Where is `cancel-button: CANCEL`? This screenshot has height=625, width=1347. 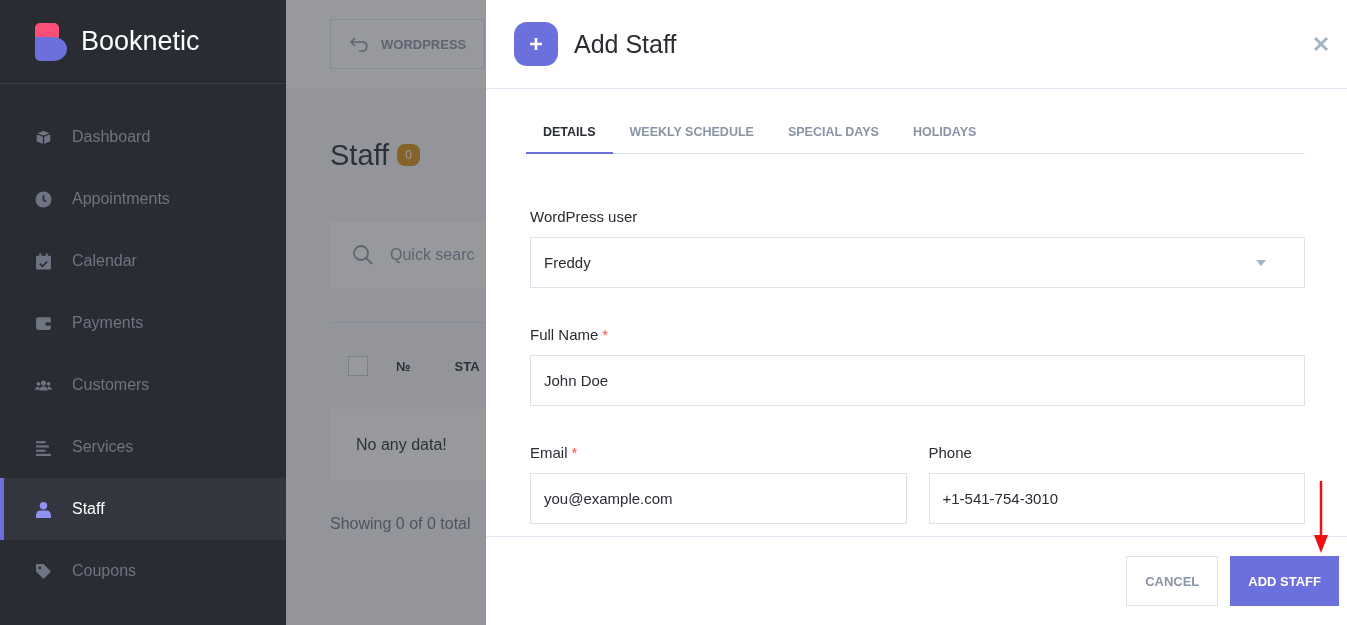
cancel-button: CANCEL is located at coordinates (1172, 581).